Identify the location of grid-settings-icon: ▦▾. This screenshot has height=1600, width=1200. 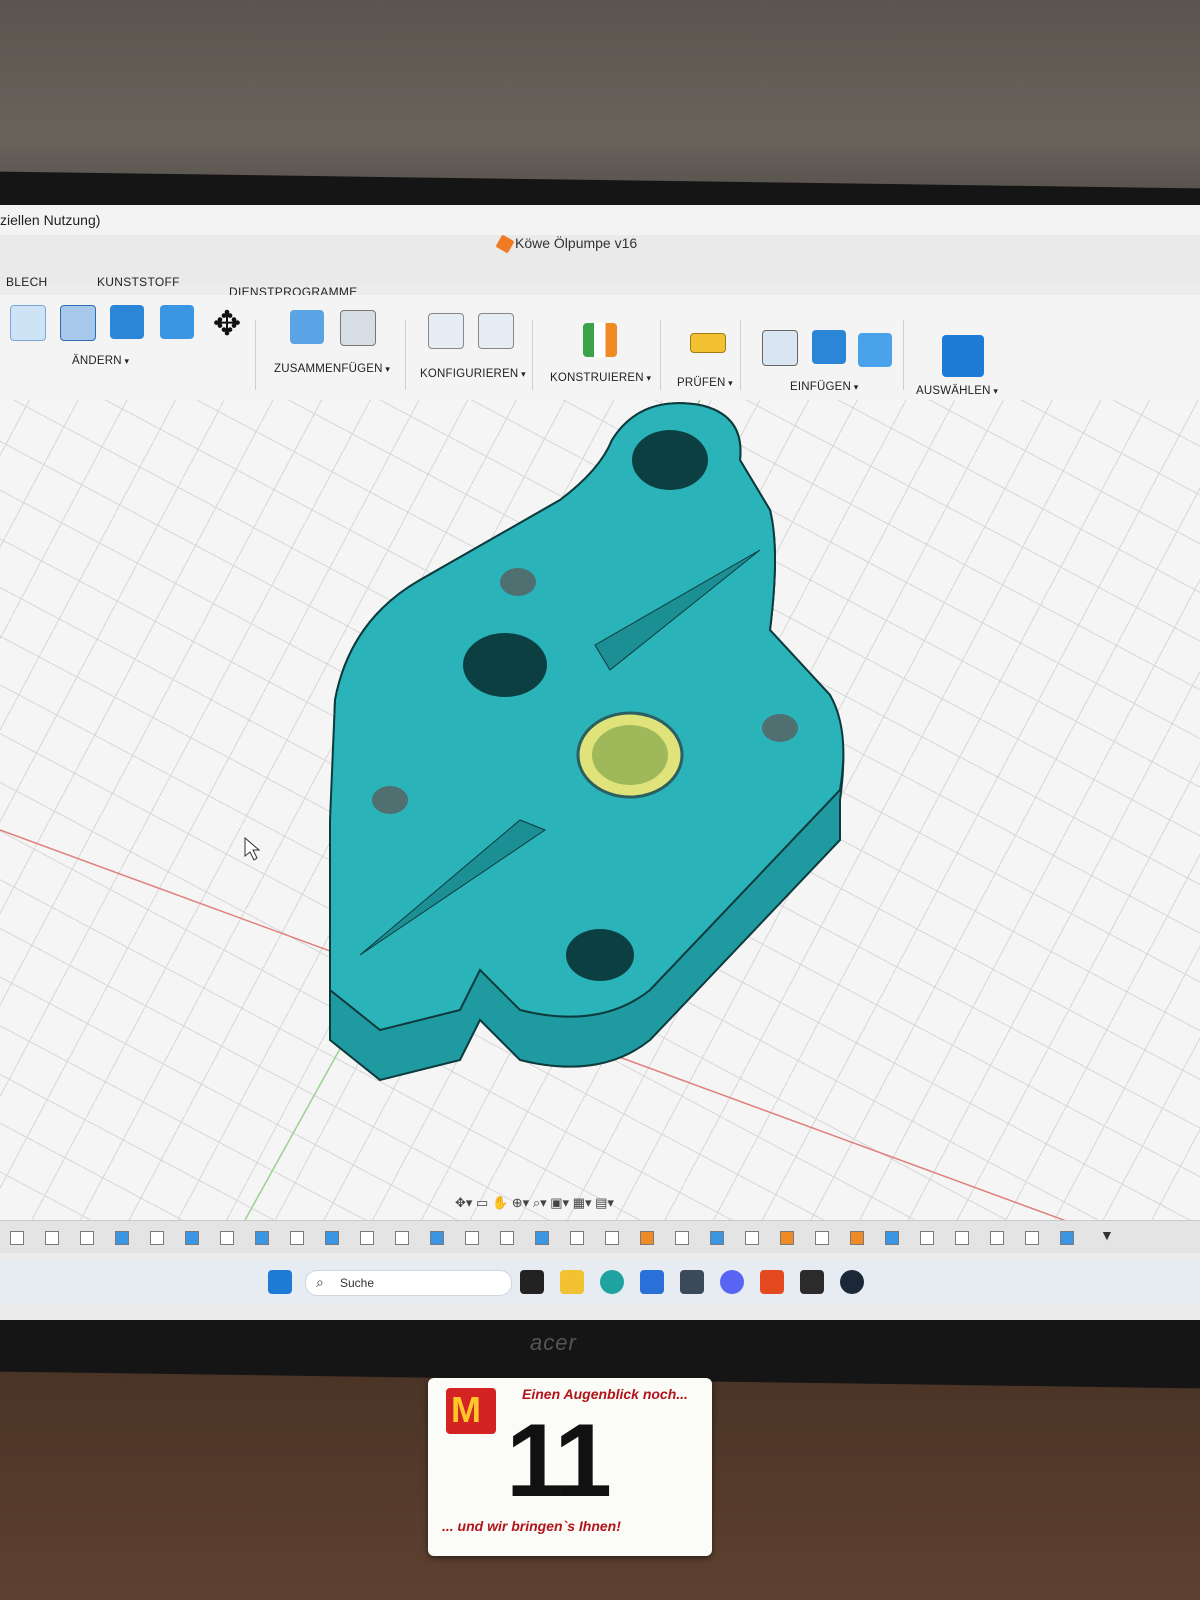
(582, 1202).